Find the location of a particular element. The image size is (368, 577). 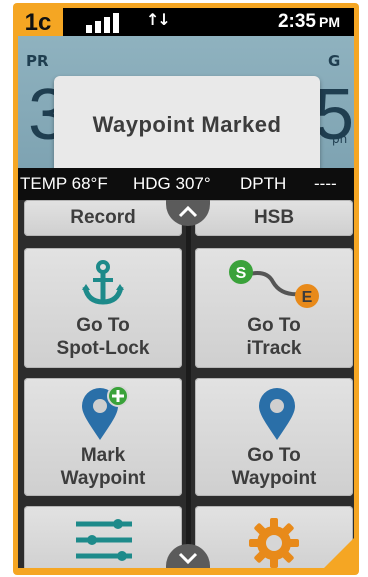

mark-waypoint-line1: Mark is located at coordinates (103, 455).